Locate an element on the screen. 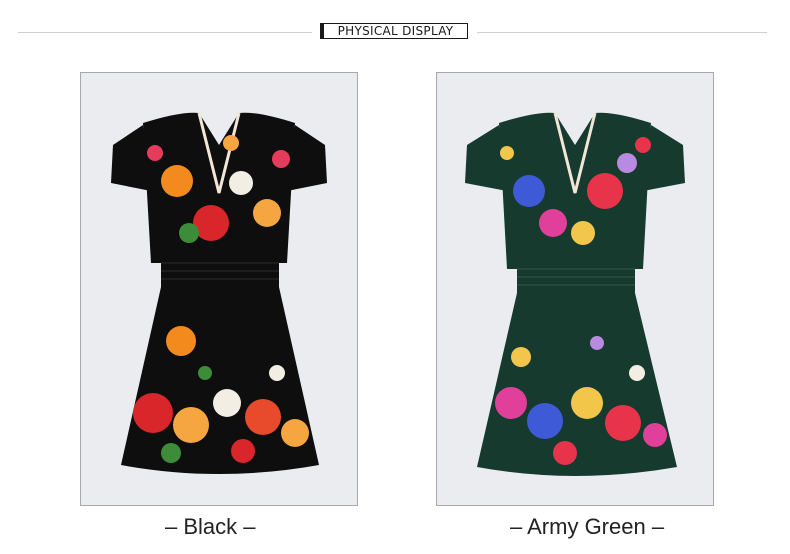  heading-divider-right is located at coordinates (622, 32).